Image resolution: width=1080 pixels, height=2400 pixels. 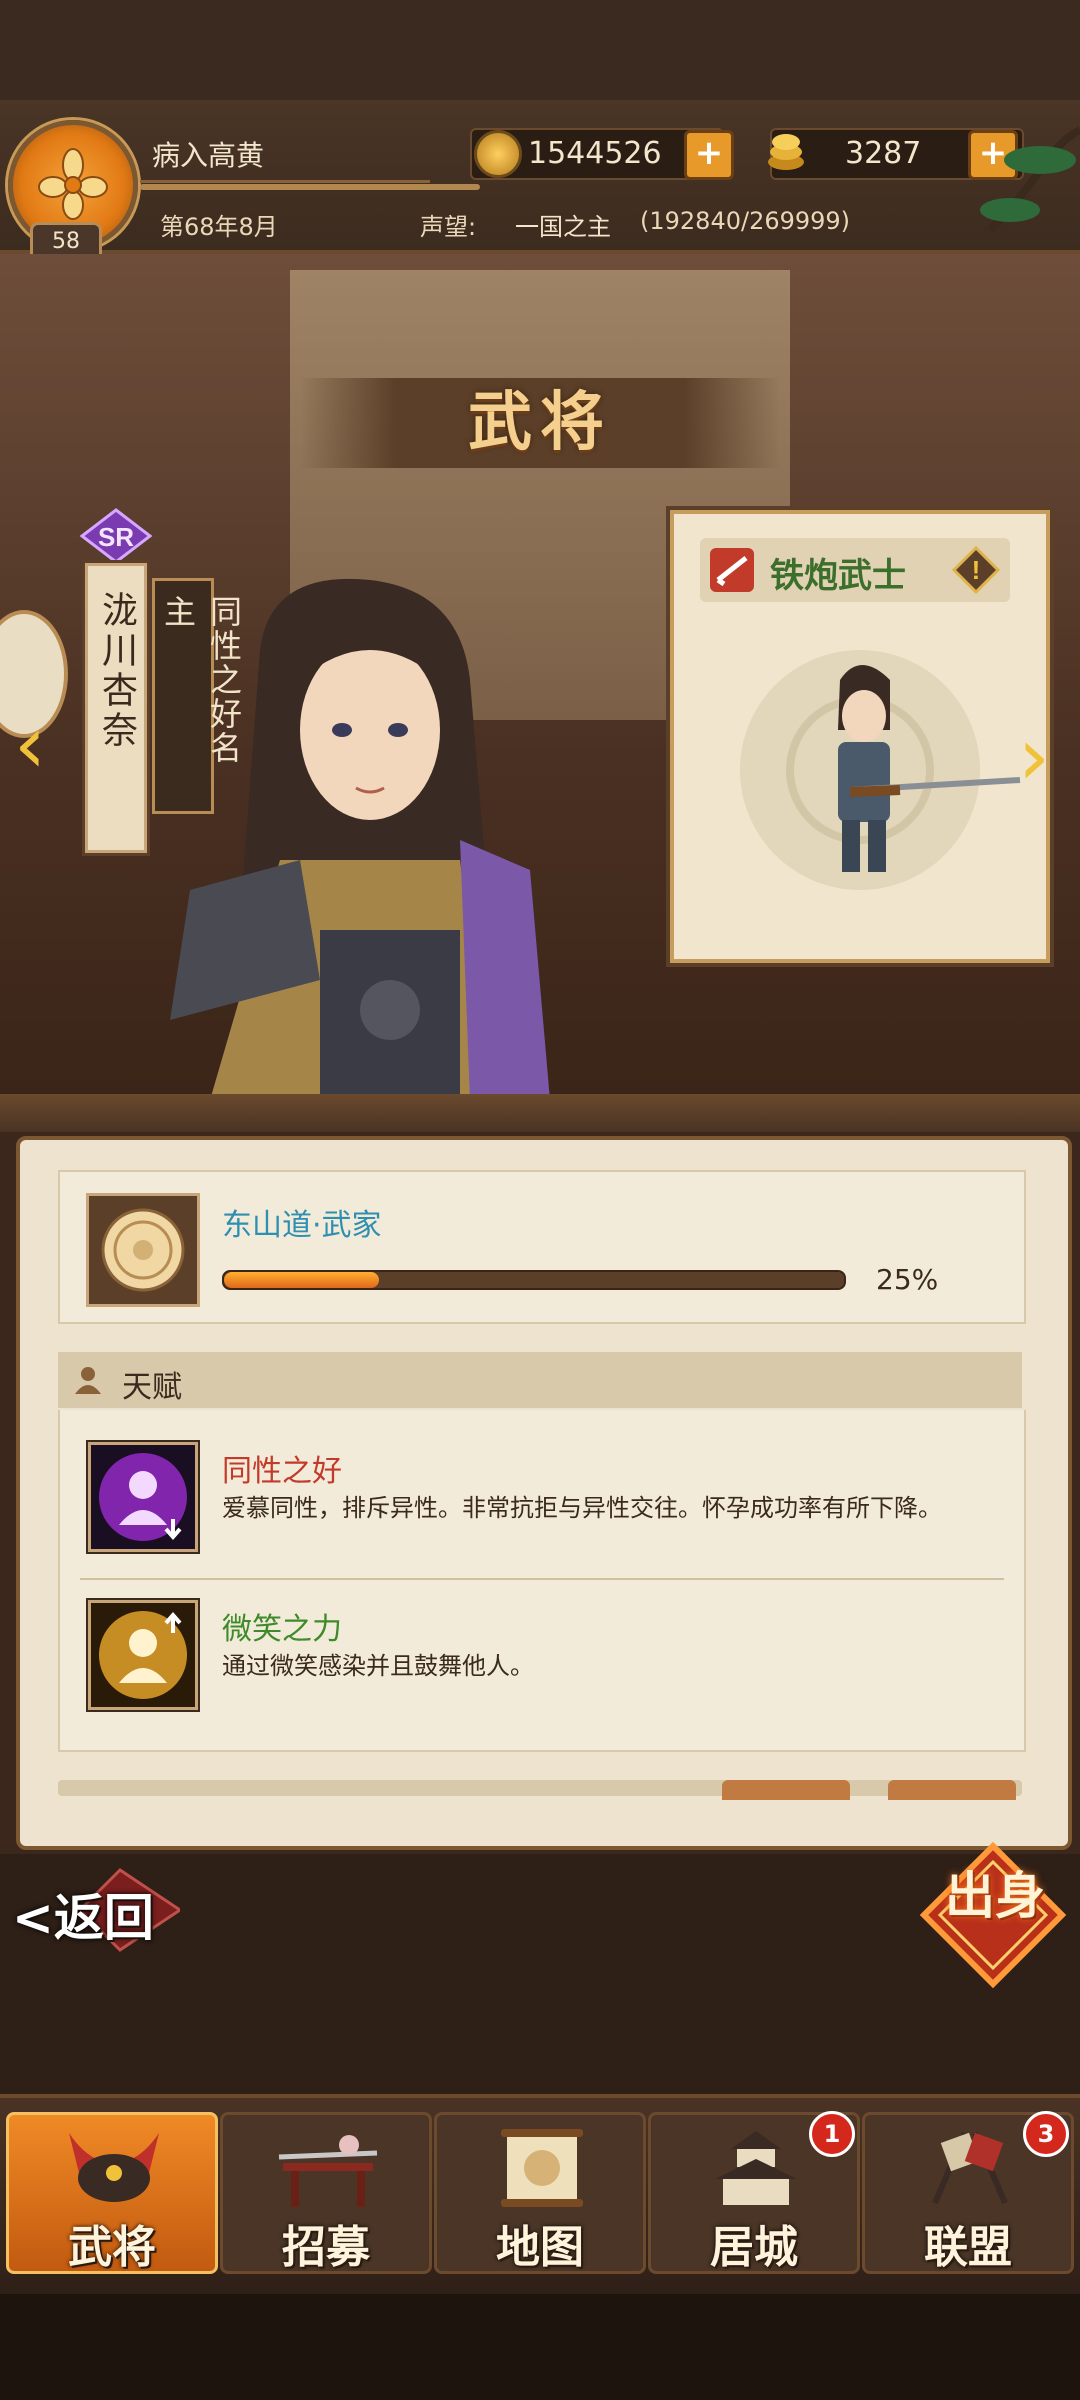 What do you see at coordinates (112, 2247) in the screenshot?
I see `nav-tab-label: 武将` at bounding box center [112, 2247].